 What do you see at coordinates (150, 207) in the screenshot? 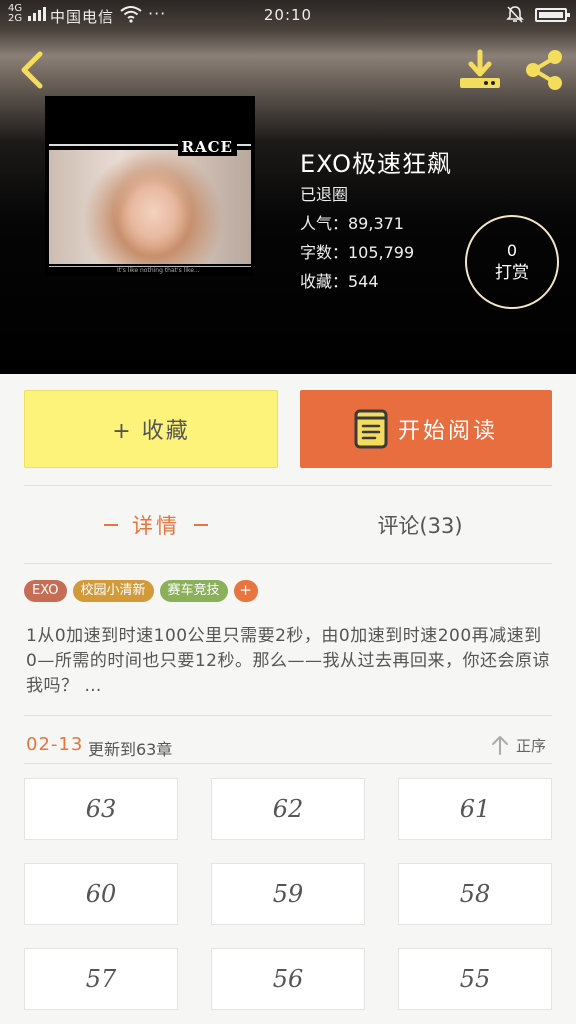
I see `cover-photo` at bounding box center [150, 207].